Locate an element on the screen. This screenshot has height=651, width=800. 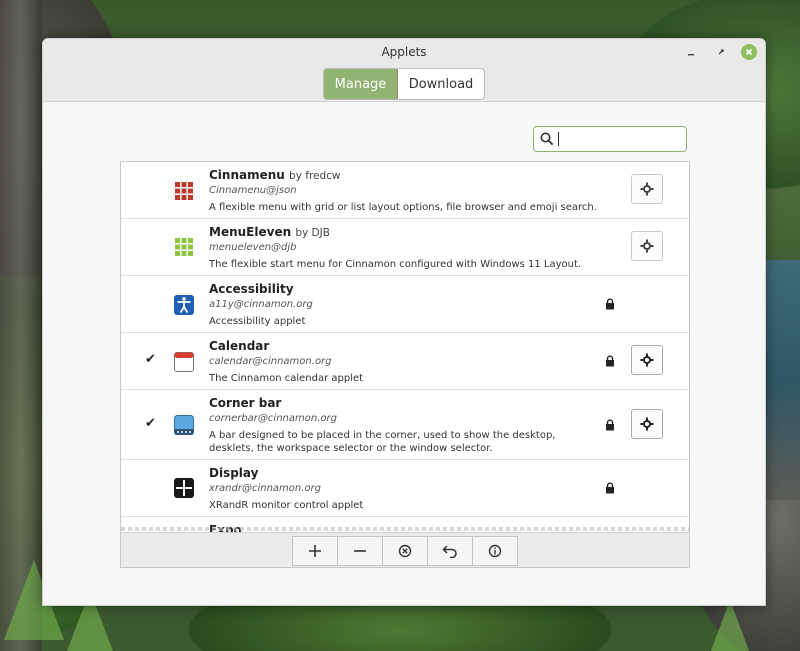
wallpaper-rock-left is located at coordinates (21, 325).